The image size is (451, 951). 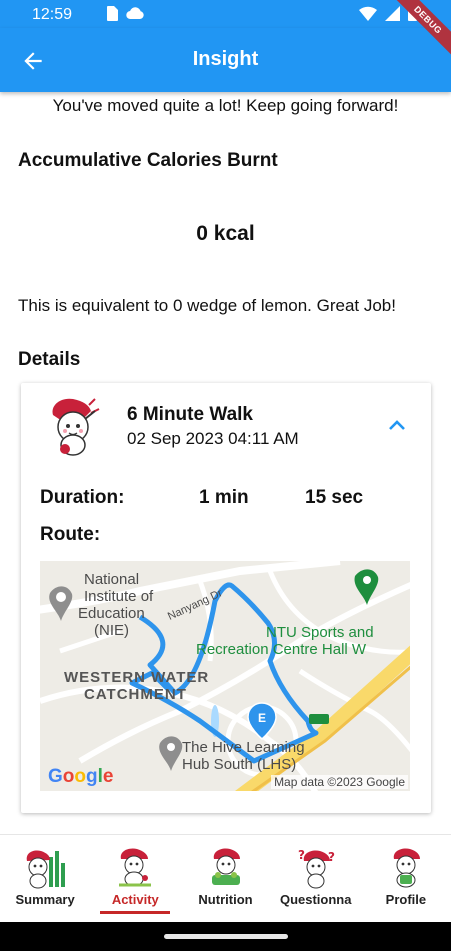 What do you see at coordinates (225, 14) in the screenshot?
I see `status-bar: 12:59` at bounding box center [225, 14].